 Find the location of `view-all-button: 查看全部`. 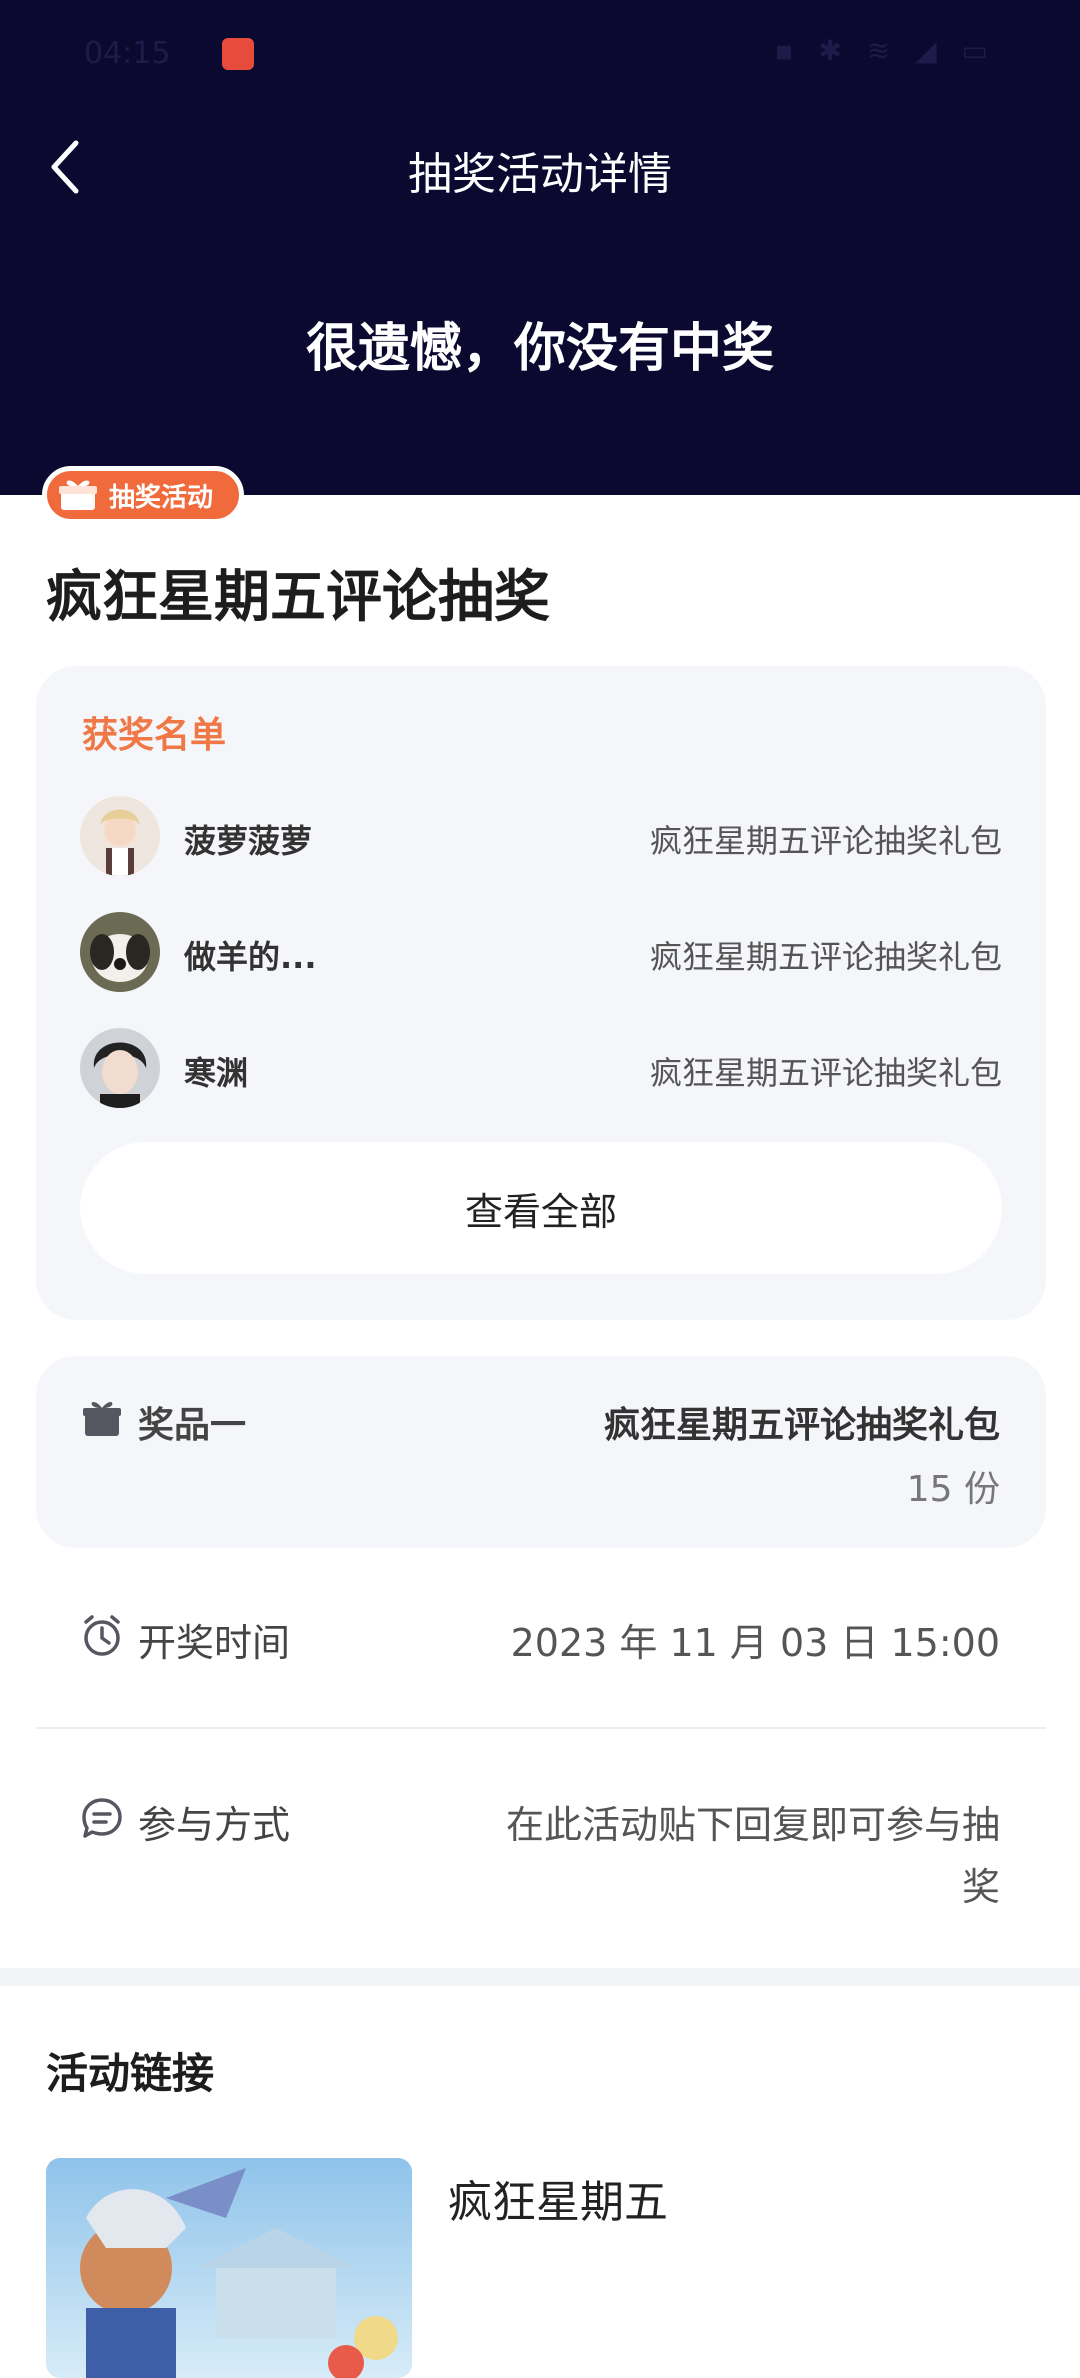

view-all-button: 查看全部 is located at coordinates (541, 1208).